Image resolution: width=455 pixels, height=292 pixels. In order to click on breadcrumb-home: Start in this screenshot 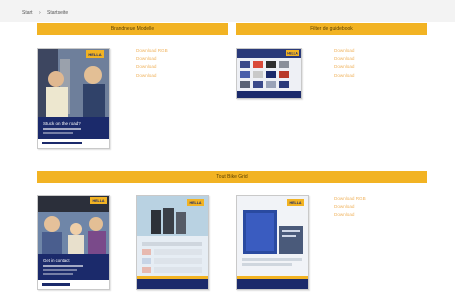, I will do `click(27, 13)`.